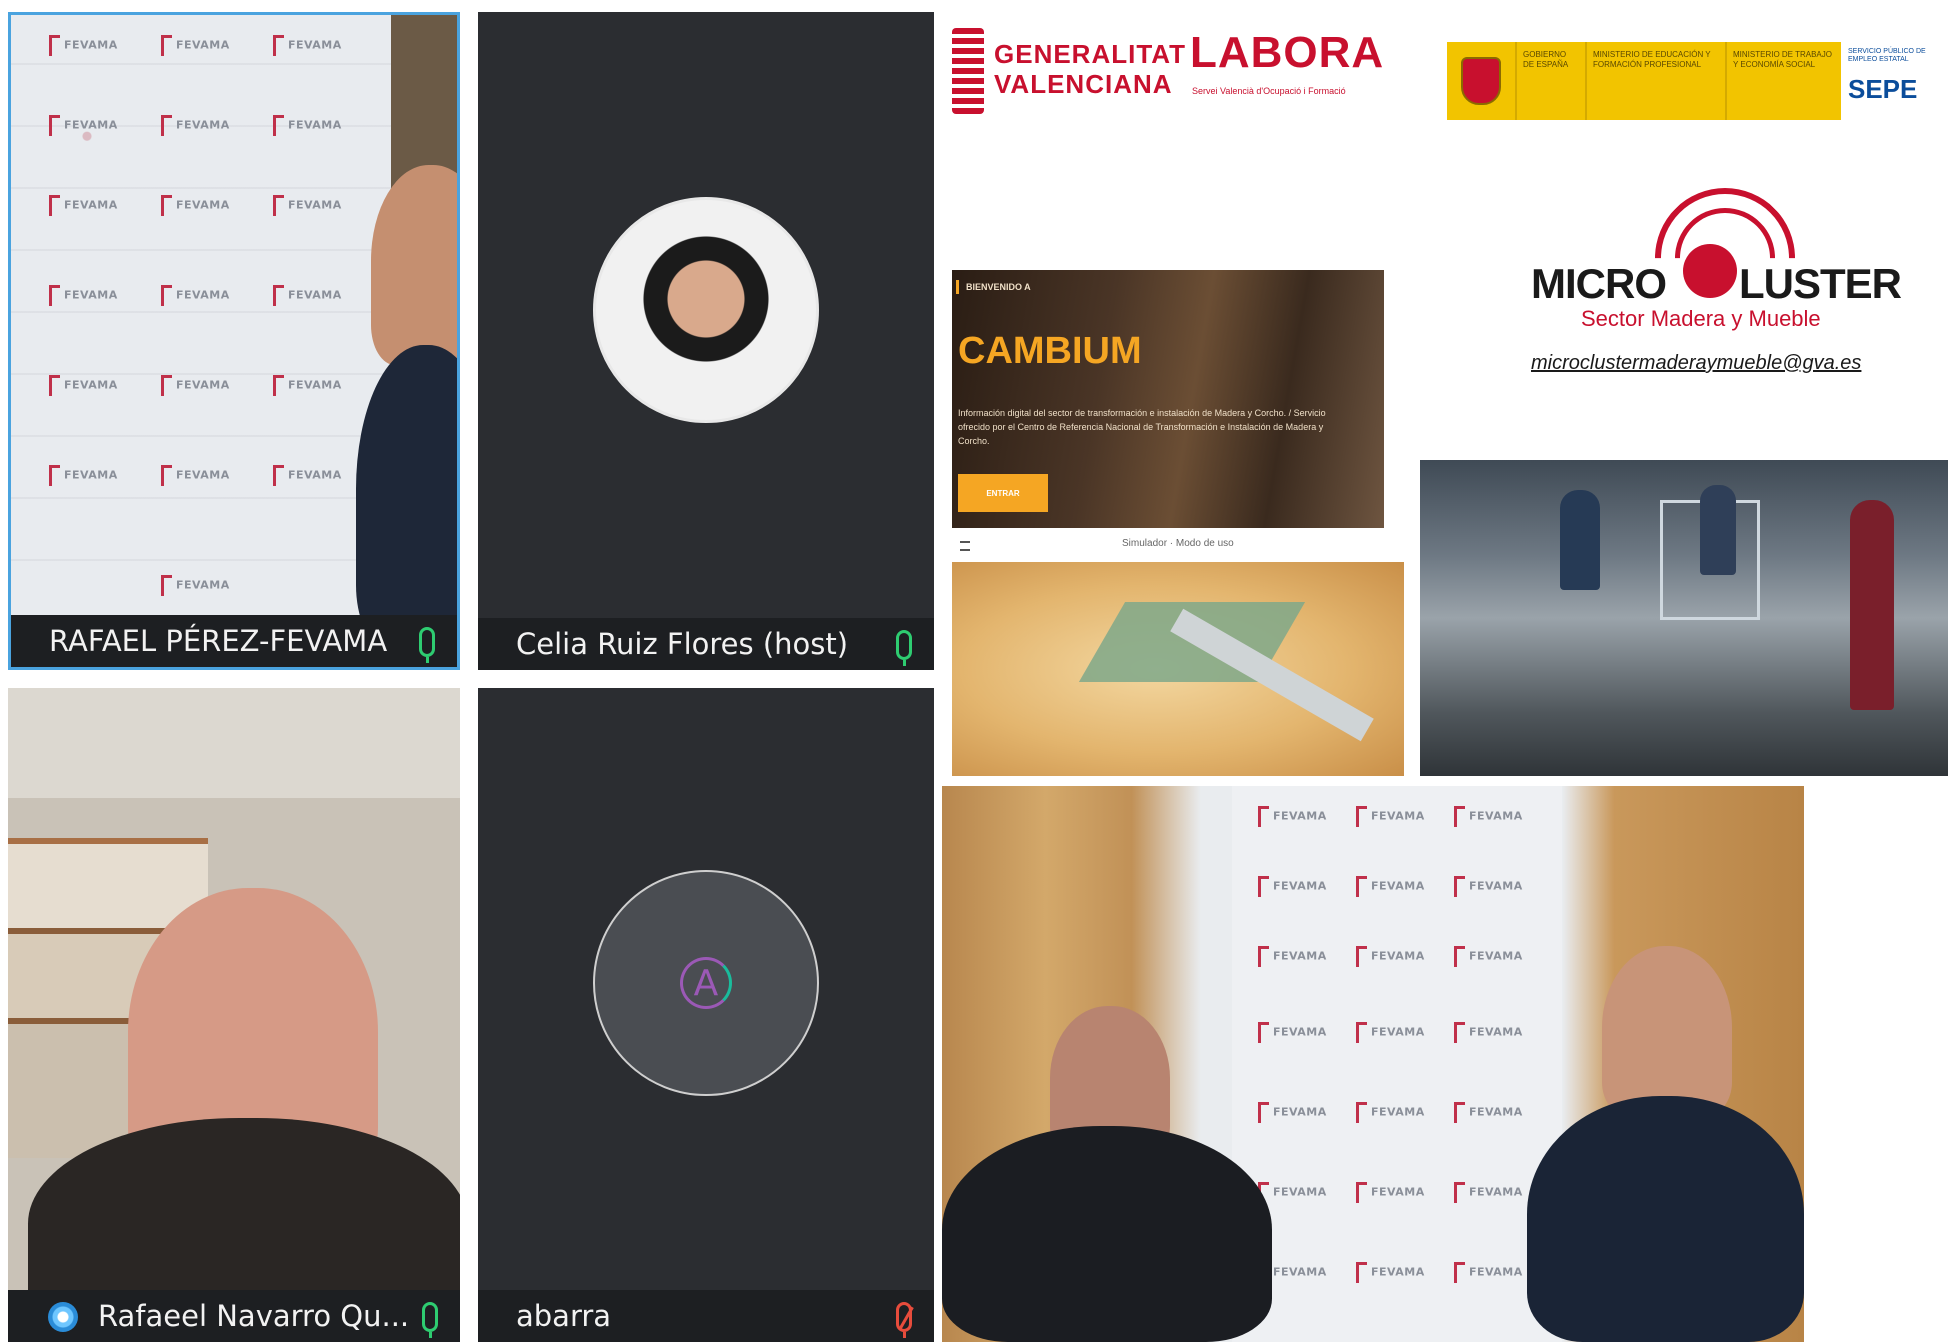  What do you see at coordinates (1665, 1219) in the screenshot?
I see `meeting-person-right-body` at bounding box center [1665, 1219].